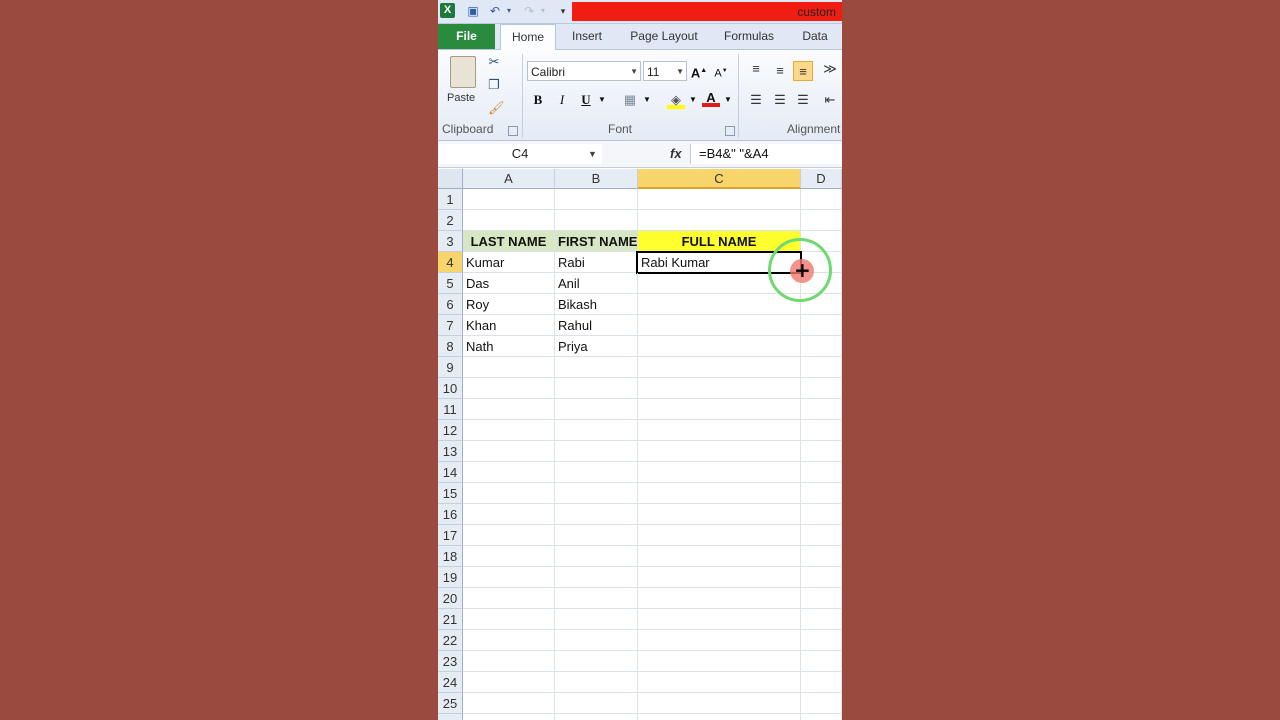 The image size is (1280, 720). Describe the element at coordinates (450, 388) in the screenshot. I see `row-header-10: 10` at that location.